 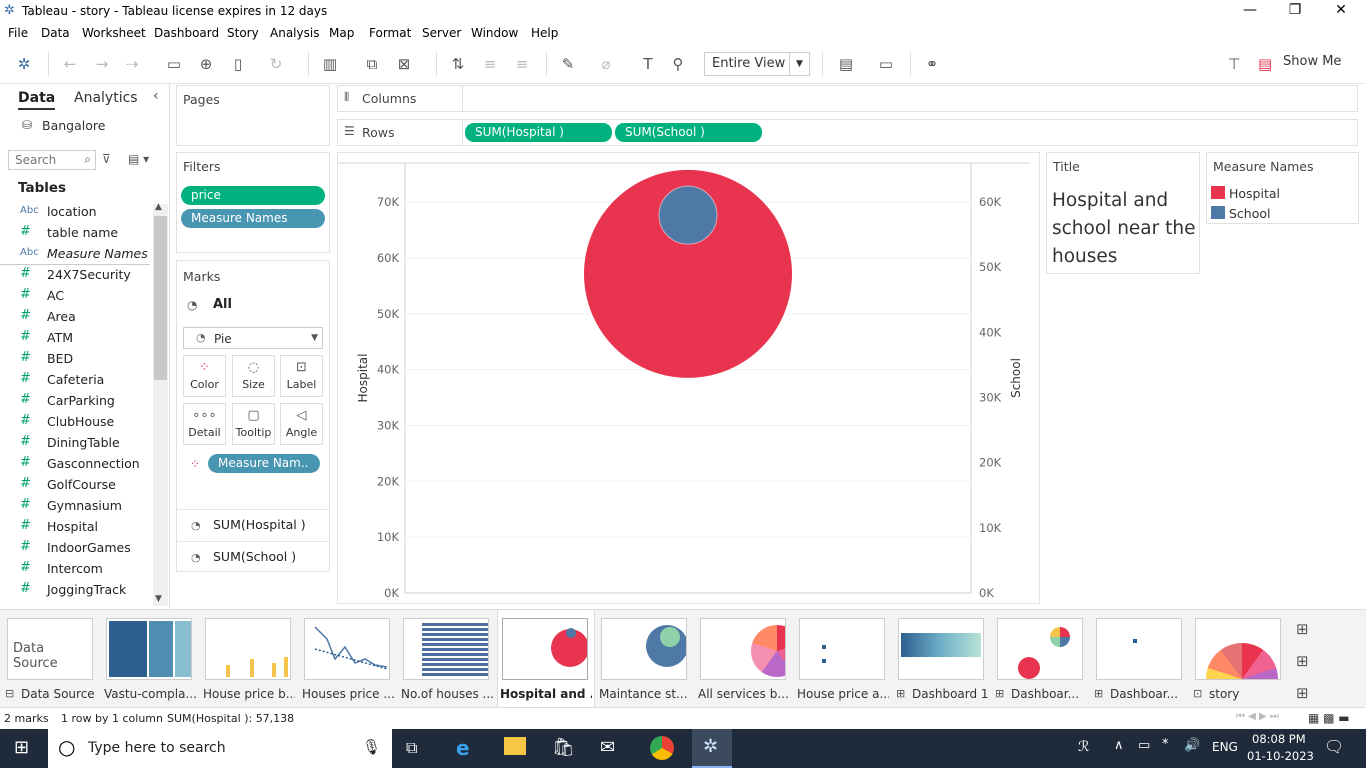 I want to click on datasource-name: Bangalore, so click(x=73, y=125).